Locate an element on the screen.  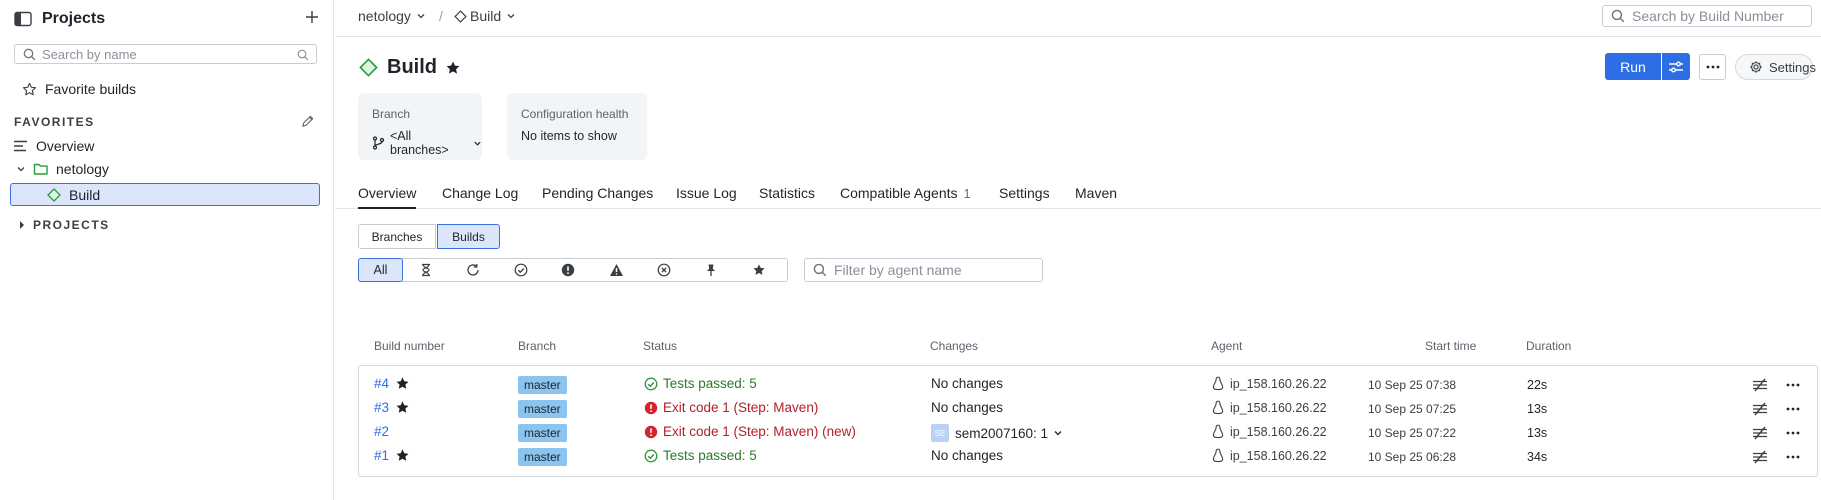
filter-all-button: All is located at coordinates (380, 270).